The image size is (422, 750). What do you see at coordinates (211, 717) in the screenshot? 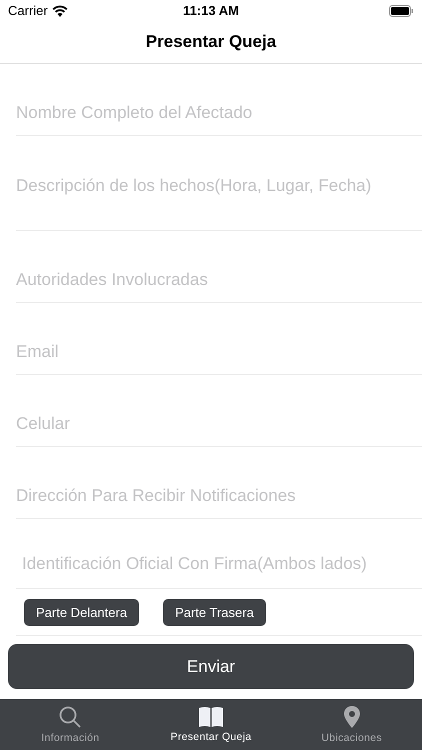
I see `book-icon` at bounding box center [211, 717].